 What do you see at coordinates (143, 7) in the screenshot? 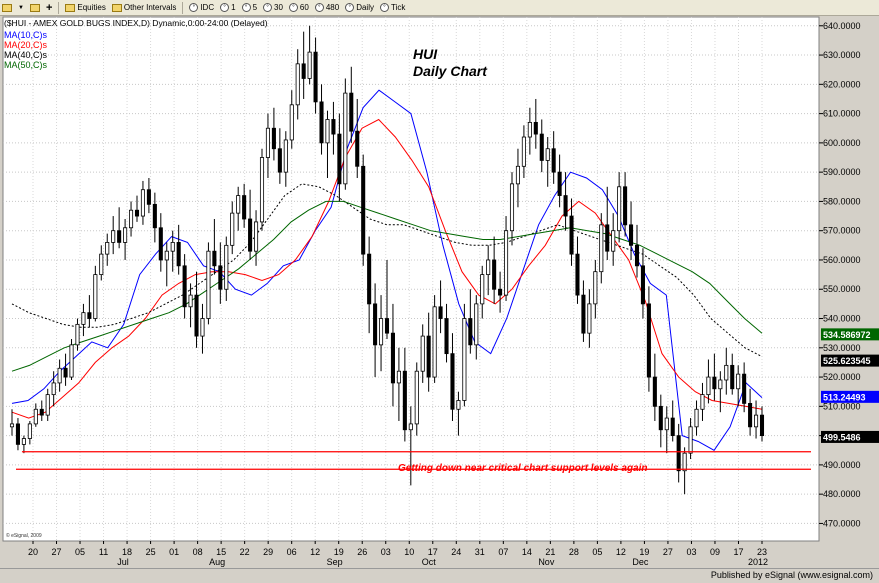
I see `toolbar-item-other-intervals: Other Intervals` at bounding box center [143, 7].